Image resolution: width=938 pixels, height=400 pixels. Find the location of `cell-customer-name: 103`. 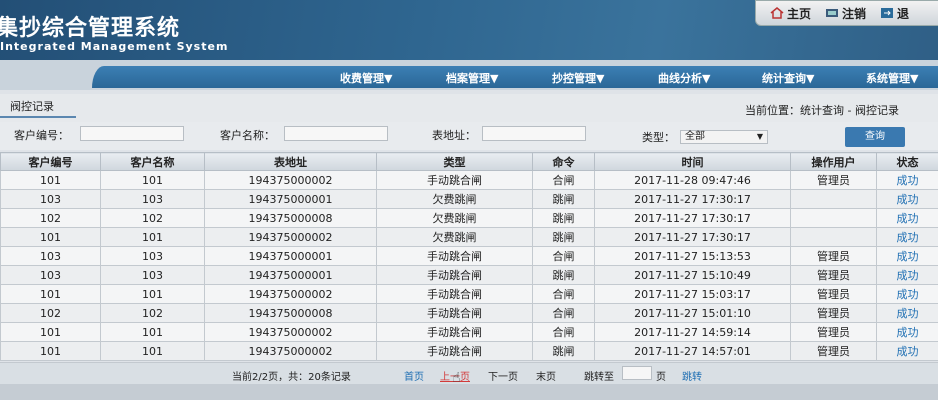

cell-customer-name: 103 is located at coordinates (152, 199).